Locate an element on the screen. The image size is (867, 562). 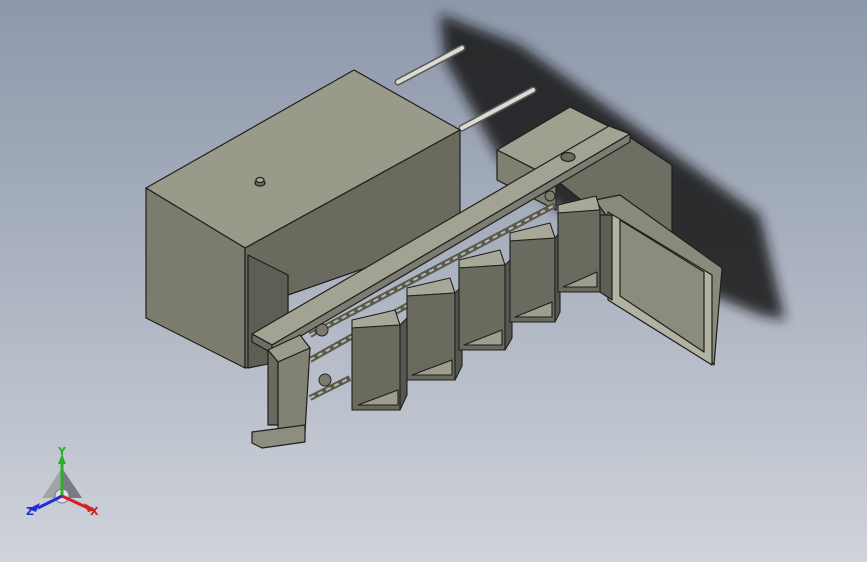
y-axis-label: Y is located at coordinates (62, 451).